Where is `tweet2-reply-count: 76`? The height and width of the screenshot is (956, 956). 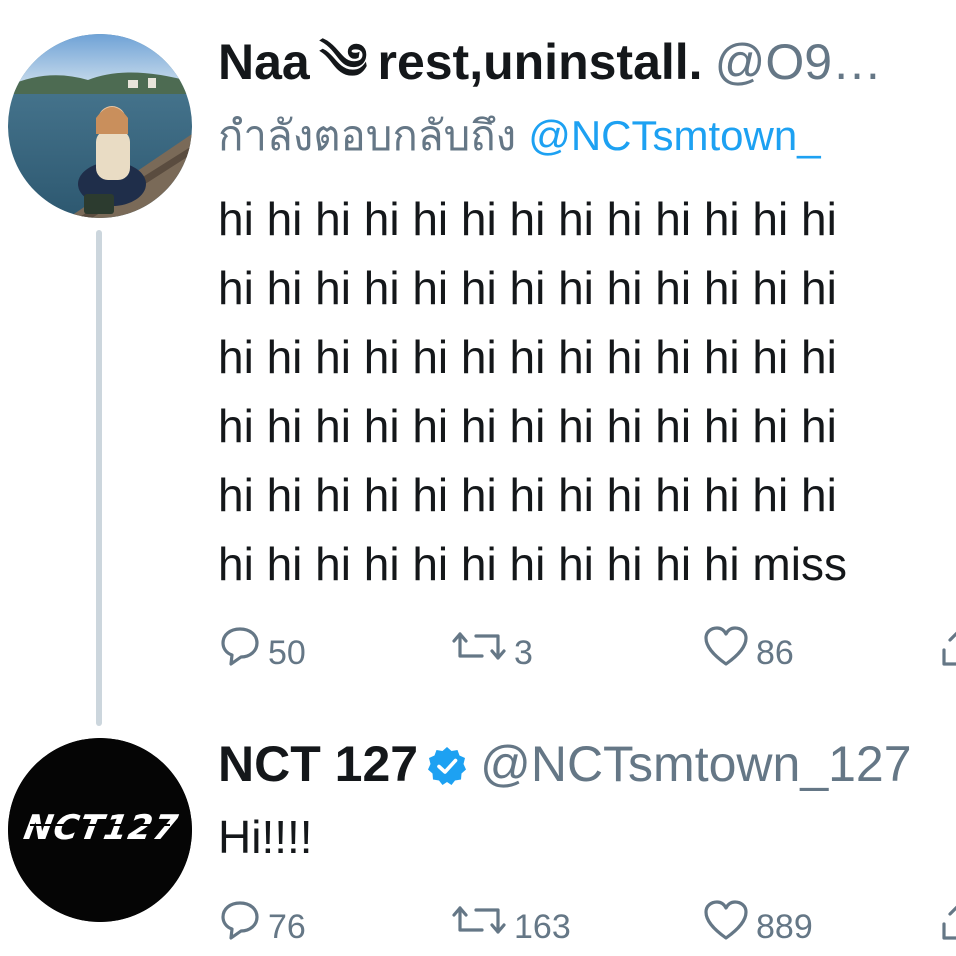
tweet2-reply-count: 76 is located at coordinates (287, 926).